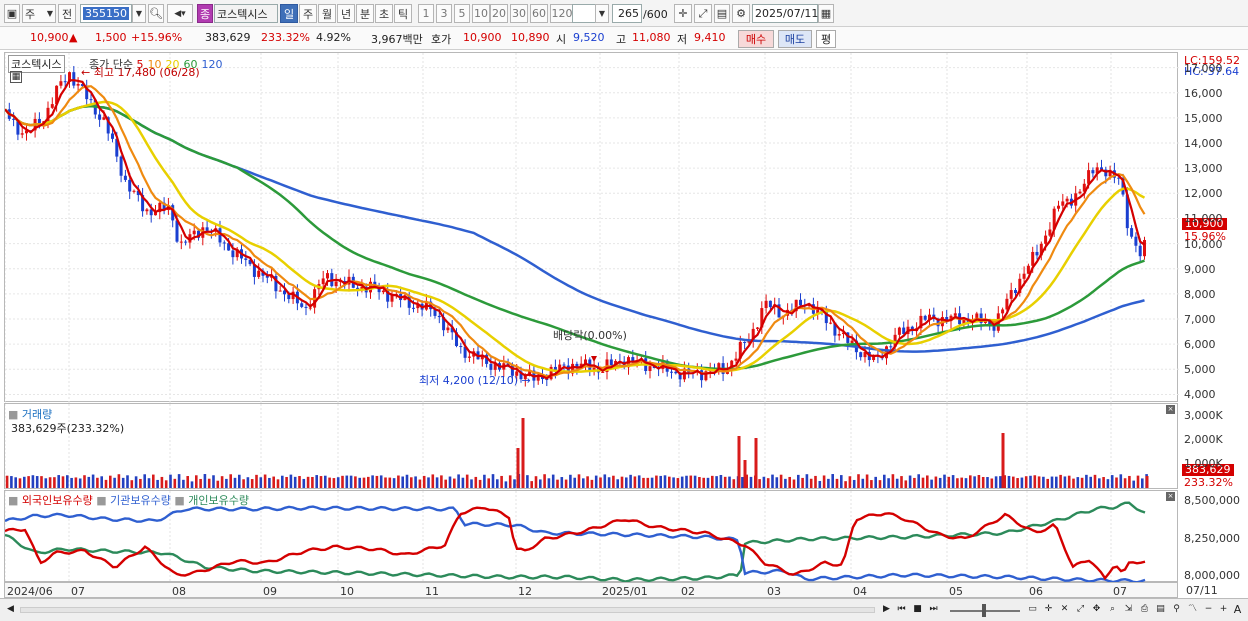 The image size is (1248, 621). I want to click on zoom-slider-thumb, so click(984, 610).